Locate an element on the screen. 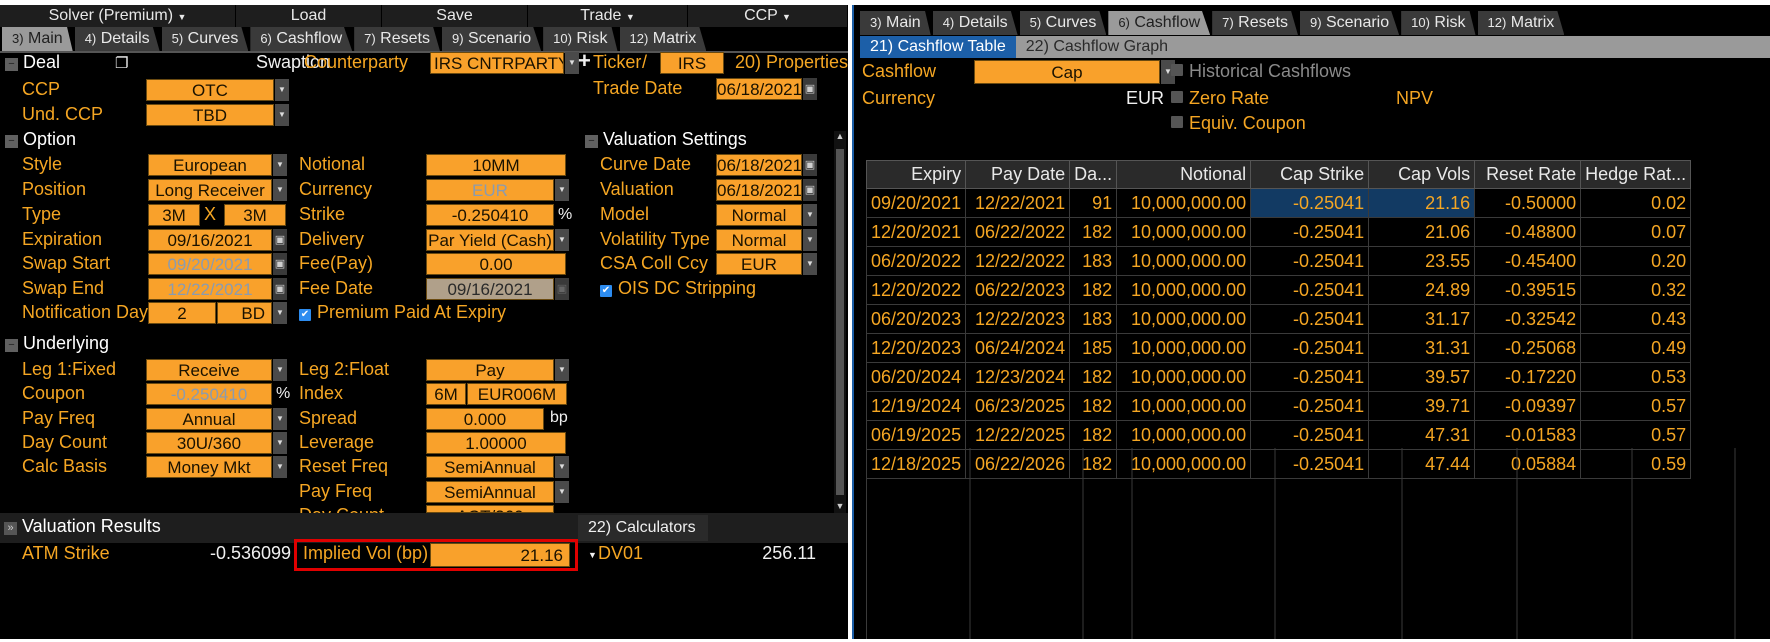 The height and width of the screenshot is (642, 1770). pay-freq-dropdown: ▼ is located at coordinates (280, 419).